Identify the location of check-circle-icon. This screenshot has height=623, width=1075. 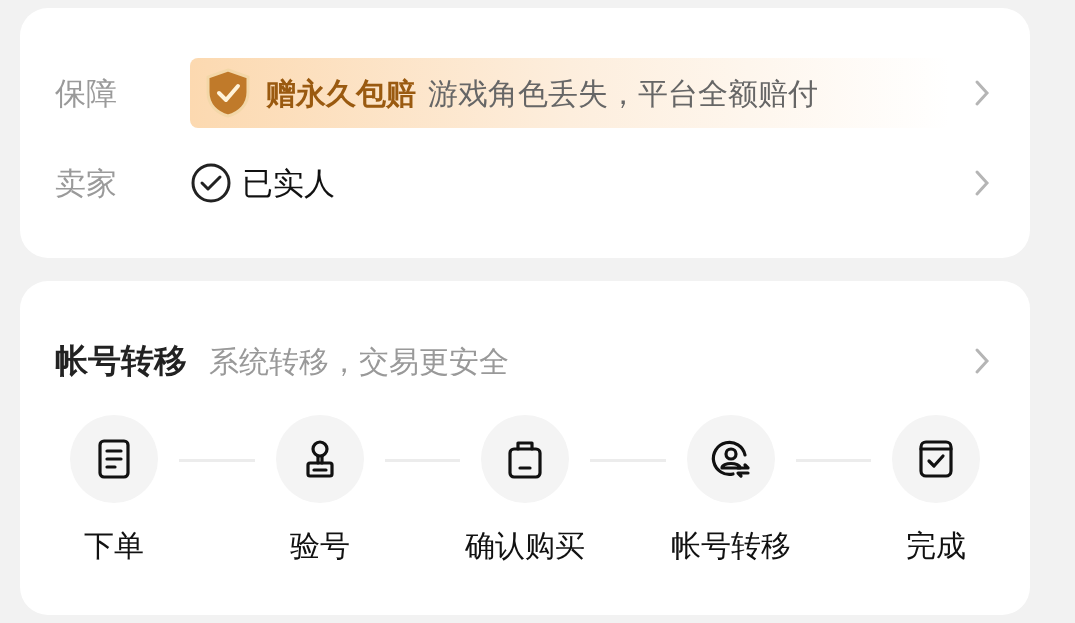
(211, 183).